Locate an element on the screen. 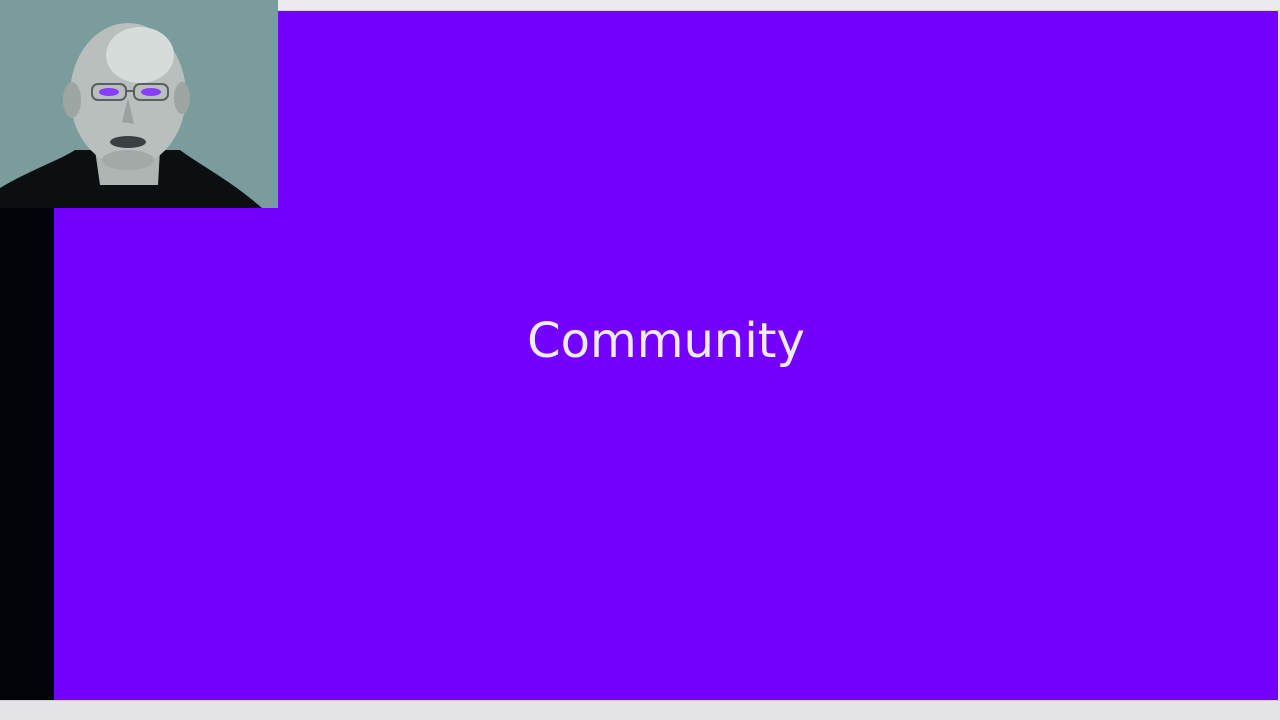 This screenshot has height=720, width=1280. top-toolbar-strip is located at coordinates (779, 5).